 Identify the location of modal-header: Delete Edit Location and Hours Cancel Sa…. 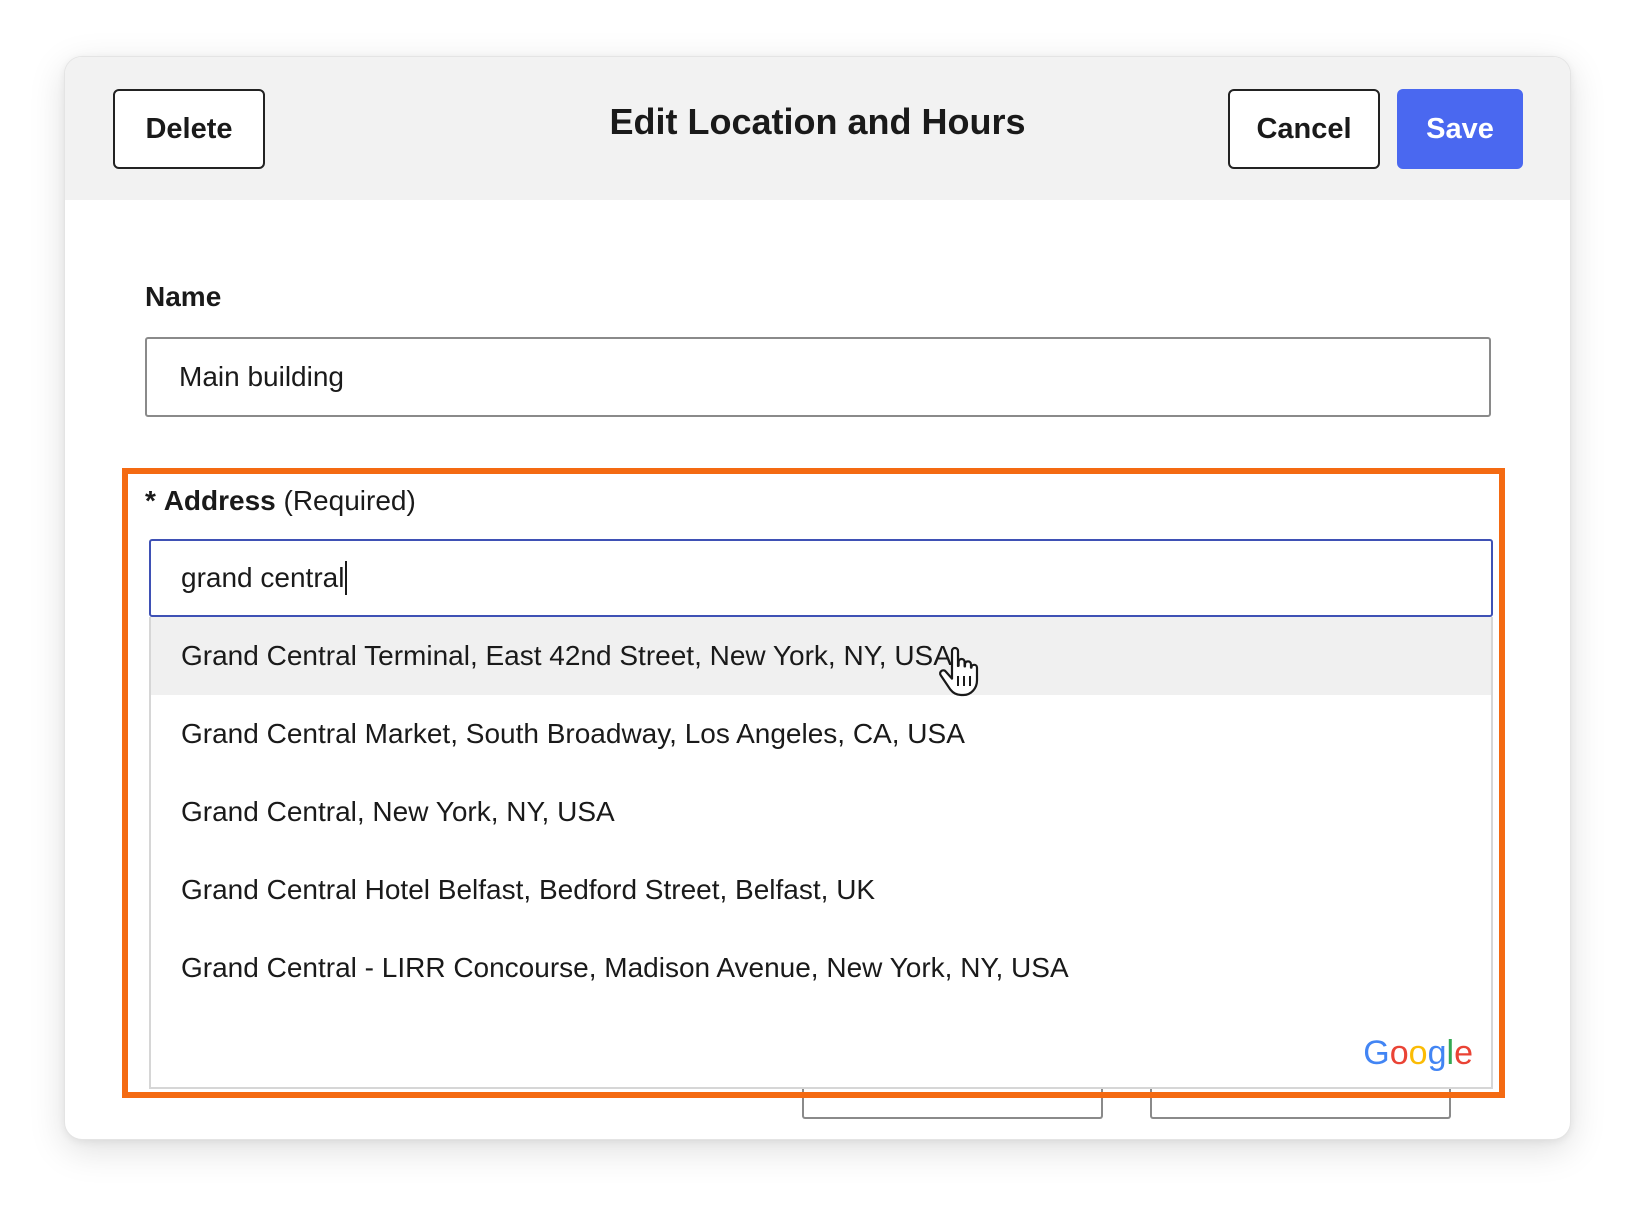
(817, 128).